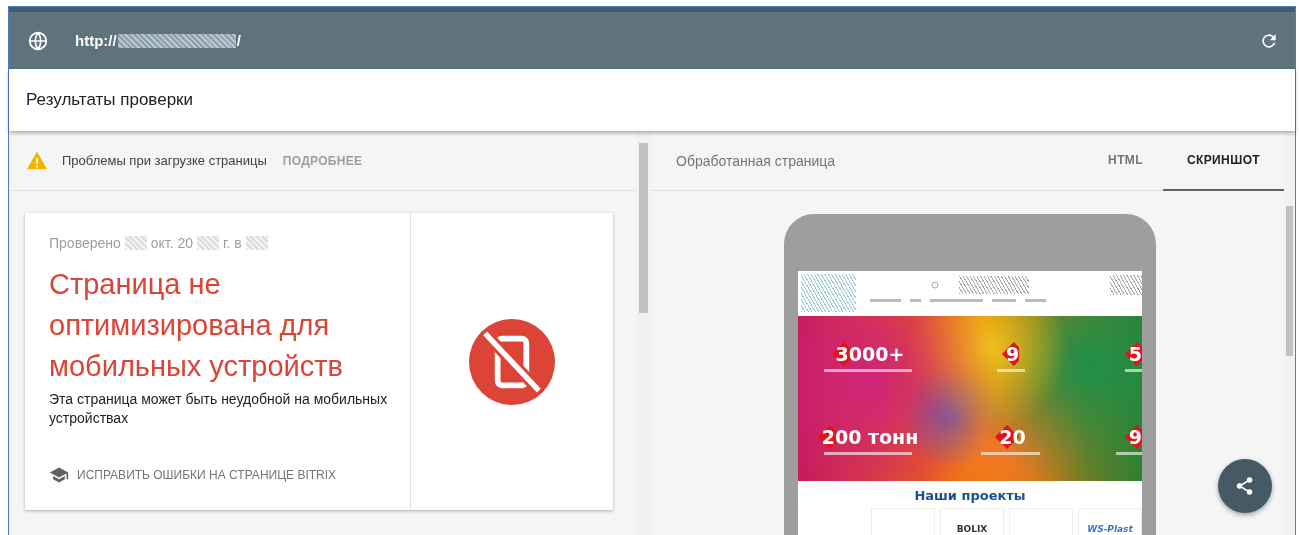  What do you see at coordinates (85, 243) in the screenshot?
I see `check-date-text: Проверено` at bounding box center [85, 243].